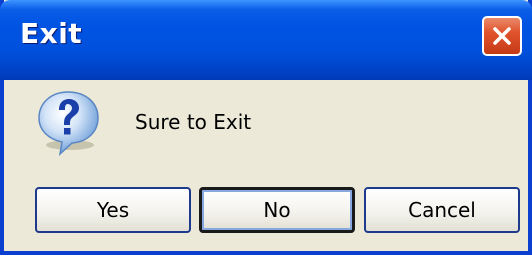 This screenshot has height=255, width=532. I want to click on close-button, so click(502, 36).